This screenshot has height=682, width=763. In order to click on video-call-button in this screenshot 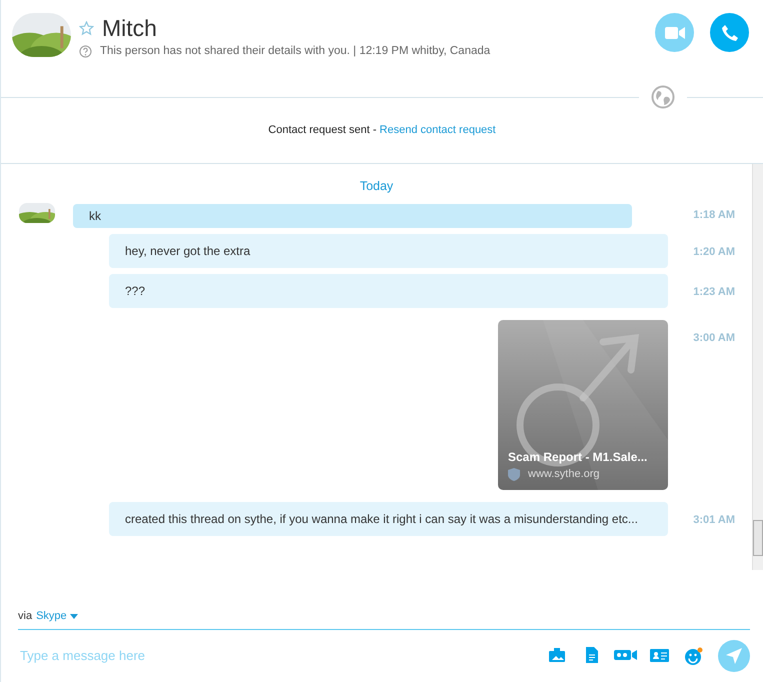, I will do `click(674, 32)`.